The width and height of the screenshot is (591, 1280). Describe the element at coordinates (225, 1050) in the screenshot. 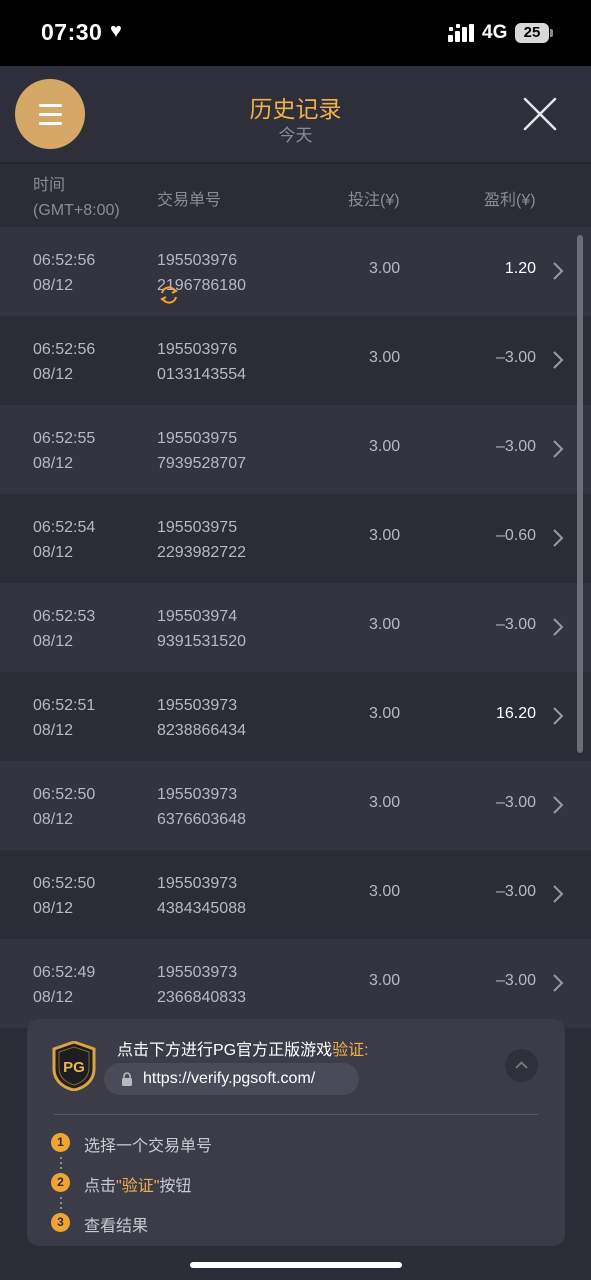

I see `verify-prompt-text: 点击下方进行PG官方正版游戏` at that location.